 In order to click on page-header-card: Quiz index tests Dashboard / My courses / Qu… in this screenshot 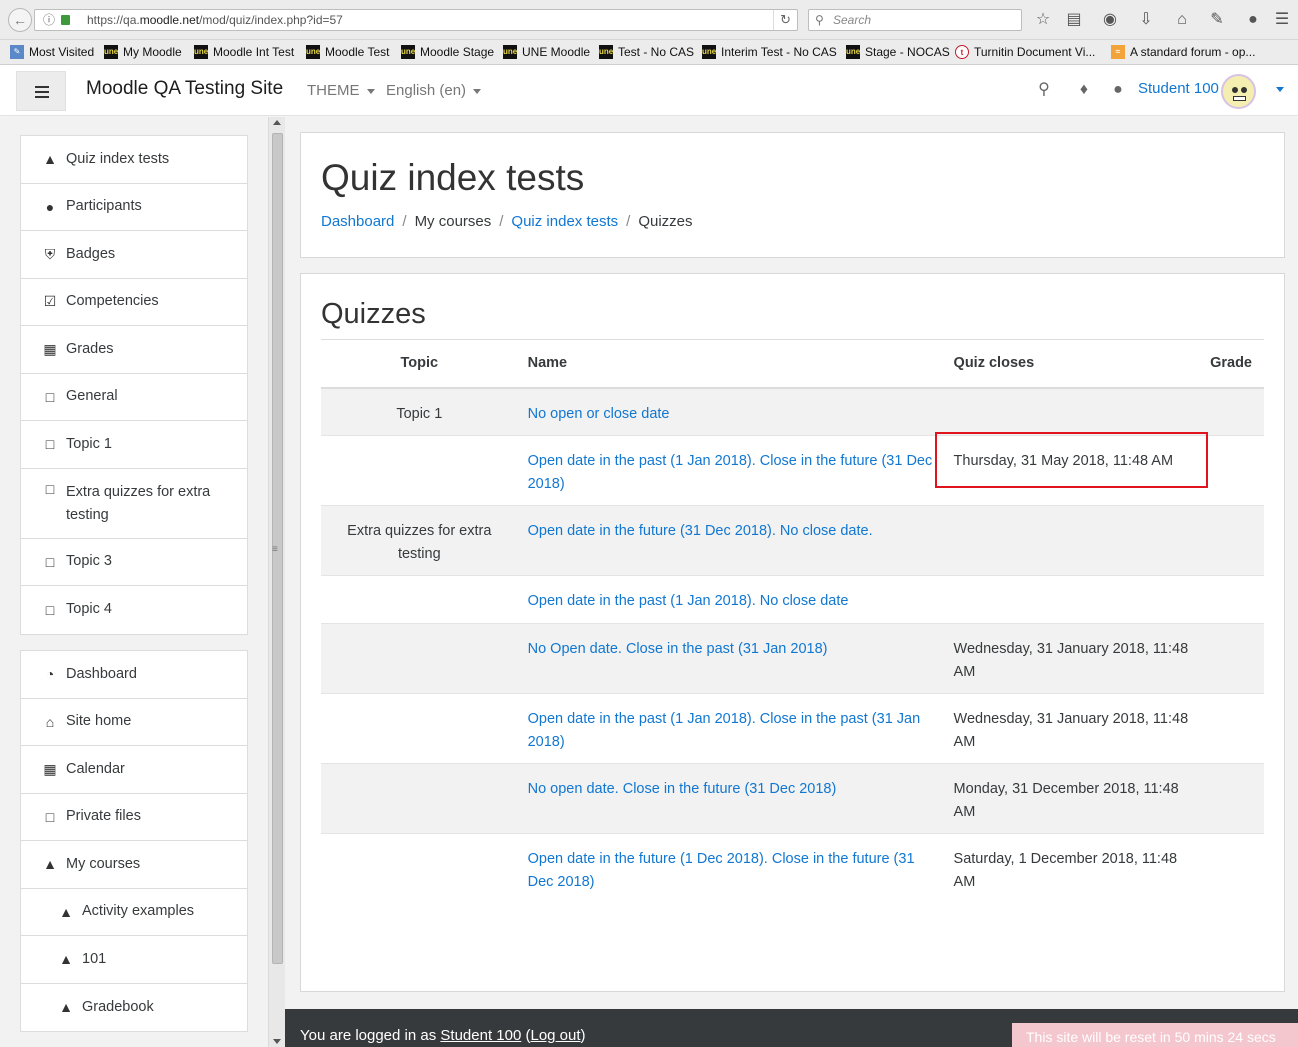, I will do `click(792, 195)`.